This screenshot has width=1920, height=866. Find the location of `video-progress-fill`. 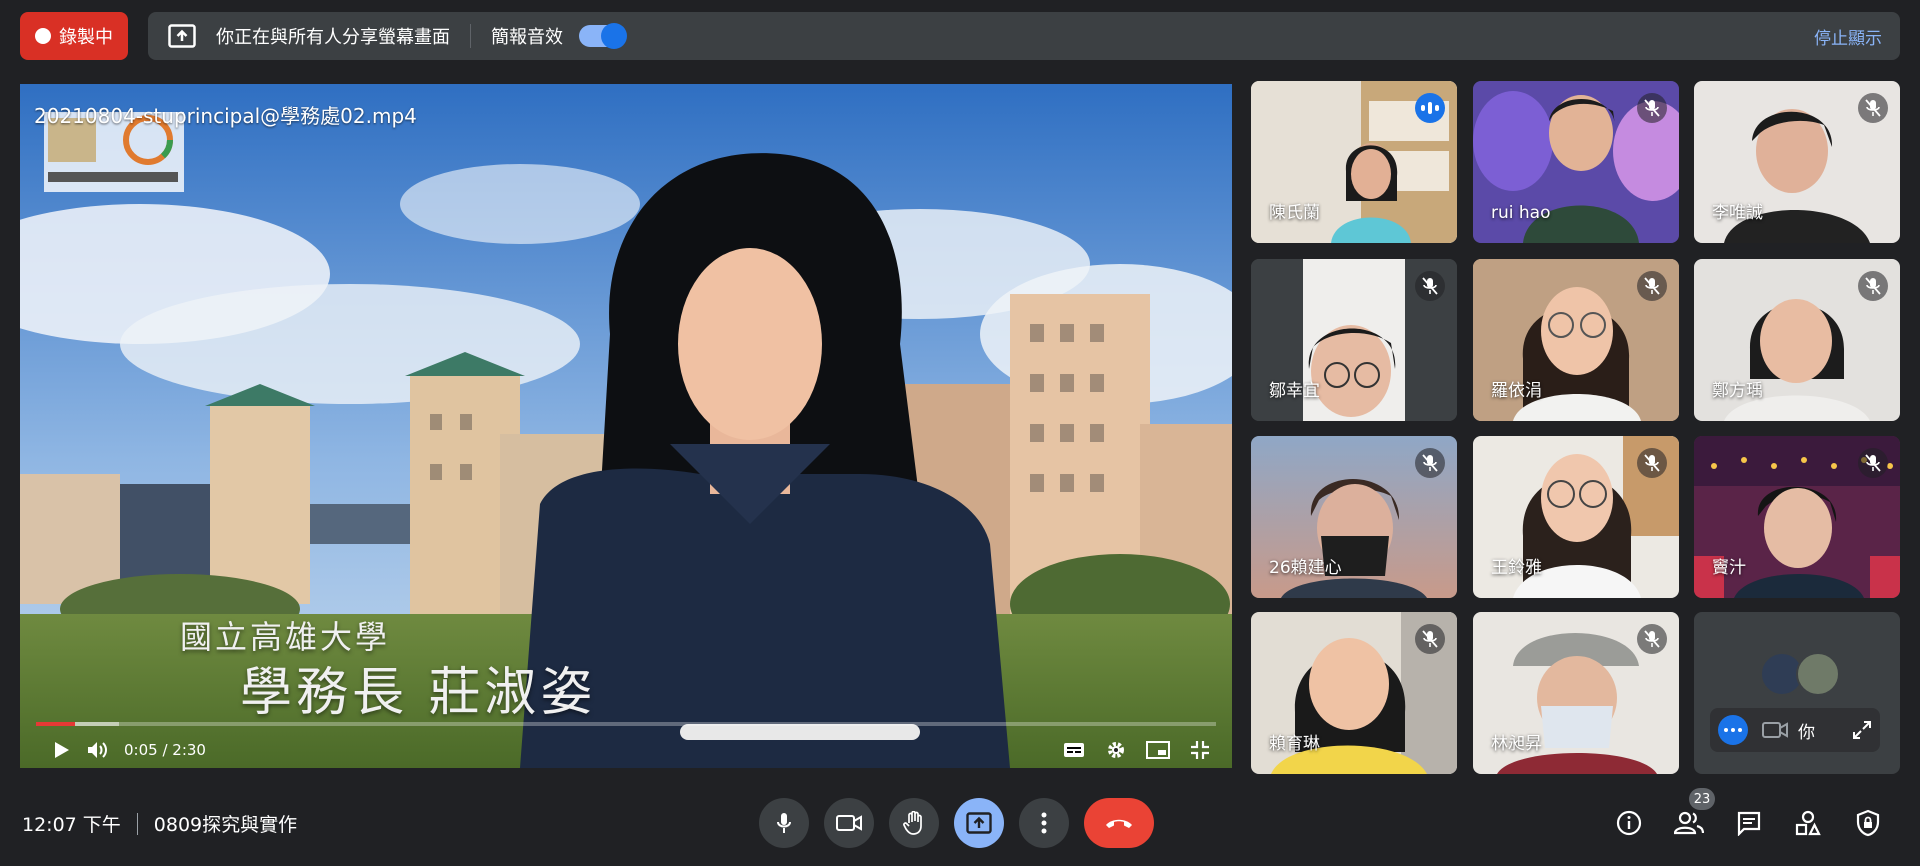

video-progress-fill is located at coordinates (55, 724).